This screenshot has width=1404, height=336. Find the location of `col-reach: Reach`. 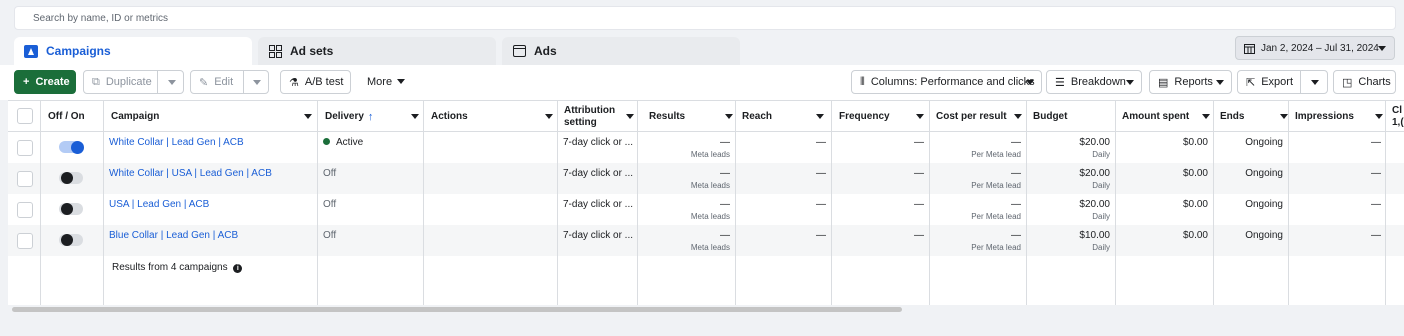

col-reach: Reach is located at coordinates (785, 116).